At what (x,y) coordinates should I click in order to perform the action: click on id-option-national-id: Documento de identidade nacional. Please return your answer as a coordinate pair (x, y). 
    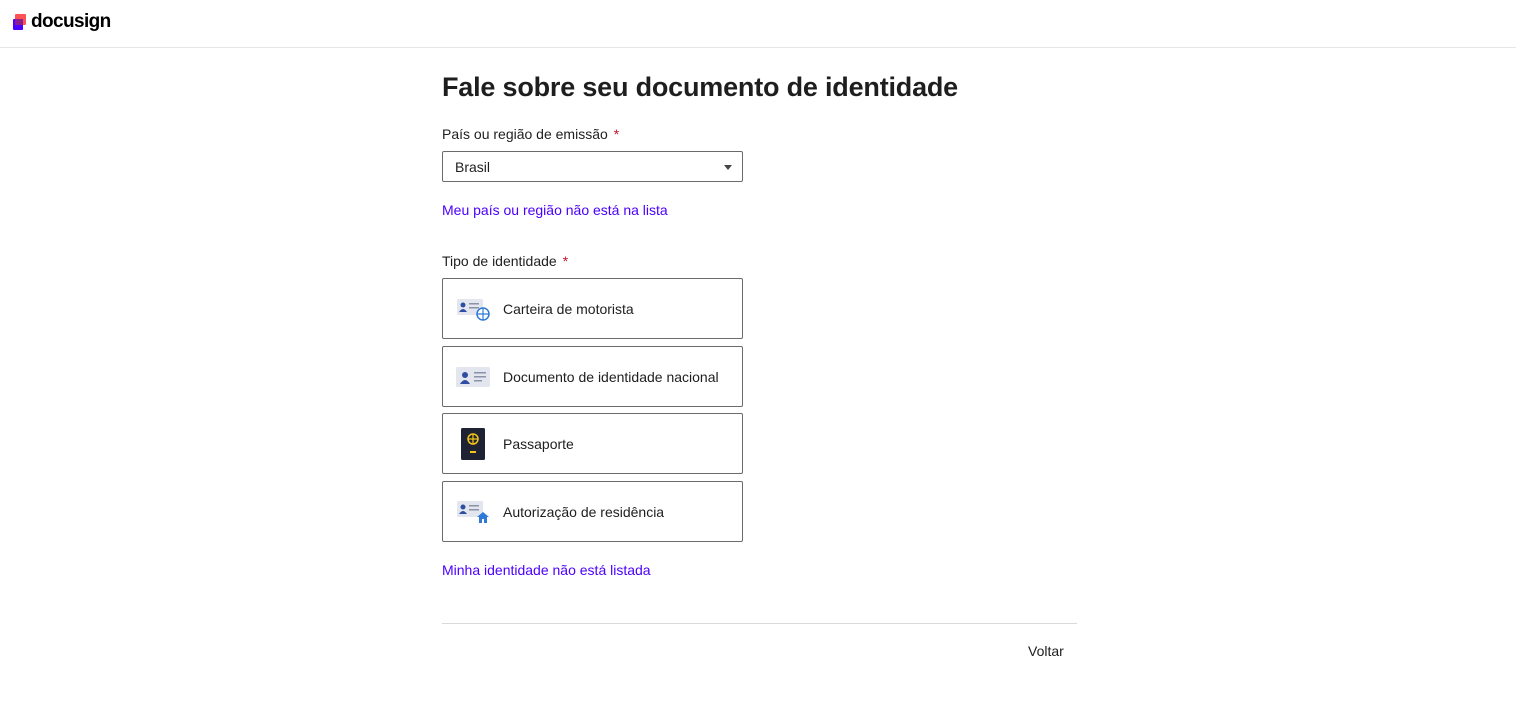
    Looking at the image, I should click on (592, 376).